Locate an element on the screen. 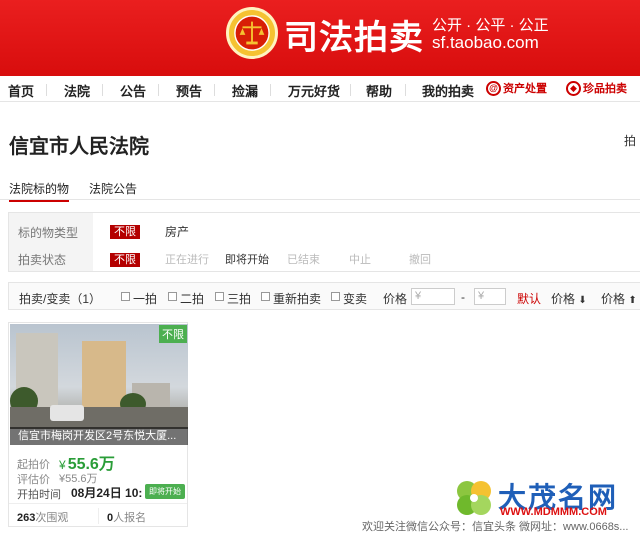  views-stat: 263次围观 is located at coordinates (42, 517).